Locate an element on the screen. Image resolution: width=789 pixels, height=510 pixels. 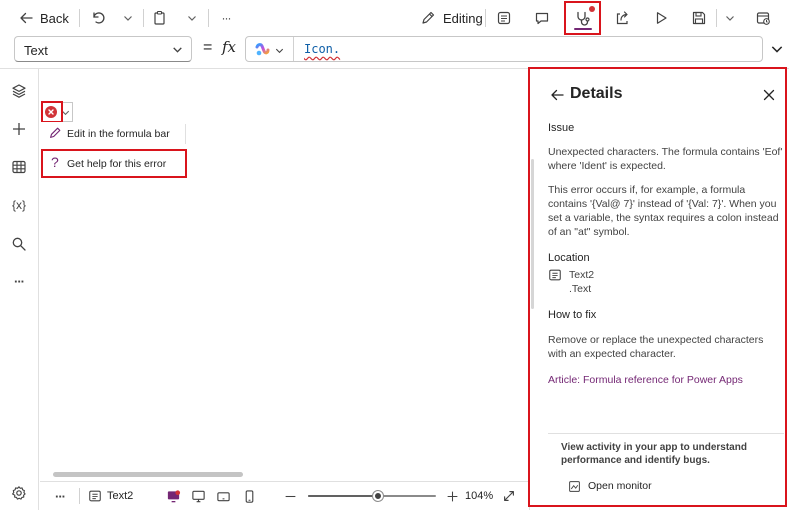
tree-view-button is located at coordinates (19, 91).